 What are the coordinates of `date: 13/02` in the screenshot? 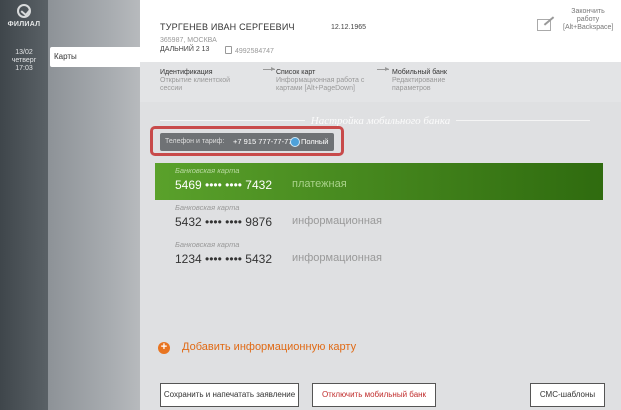 It's located at (24, 52).